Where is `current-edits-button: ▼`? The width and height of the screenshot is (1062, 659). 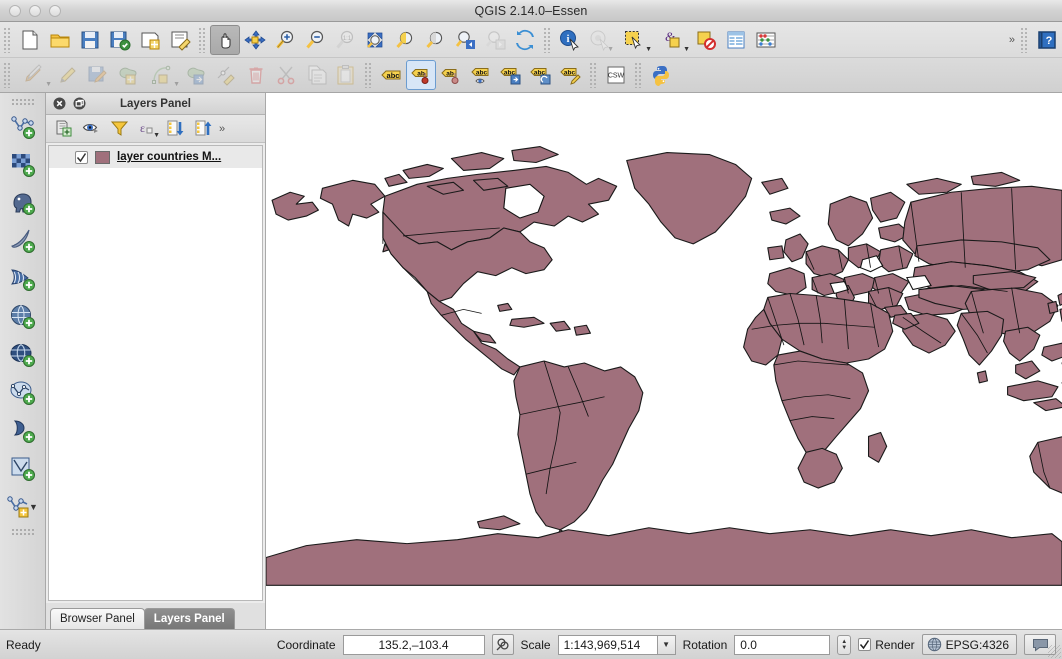
current-edits-button: ▼ is located at coordinates (34, 75).